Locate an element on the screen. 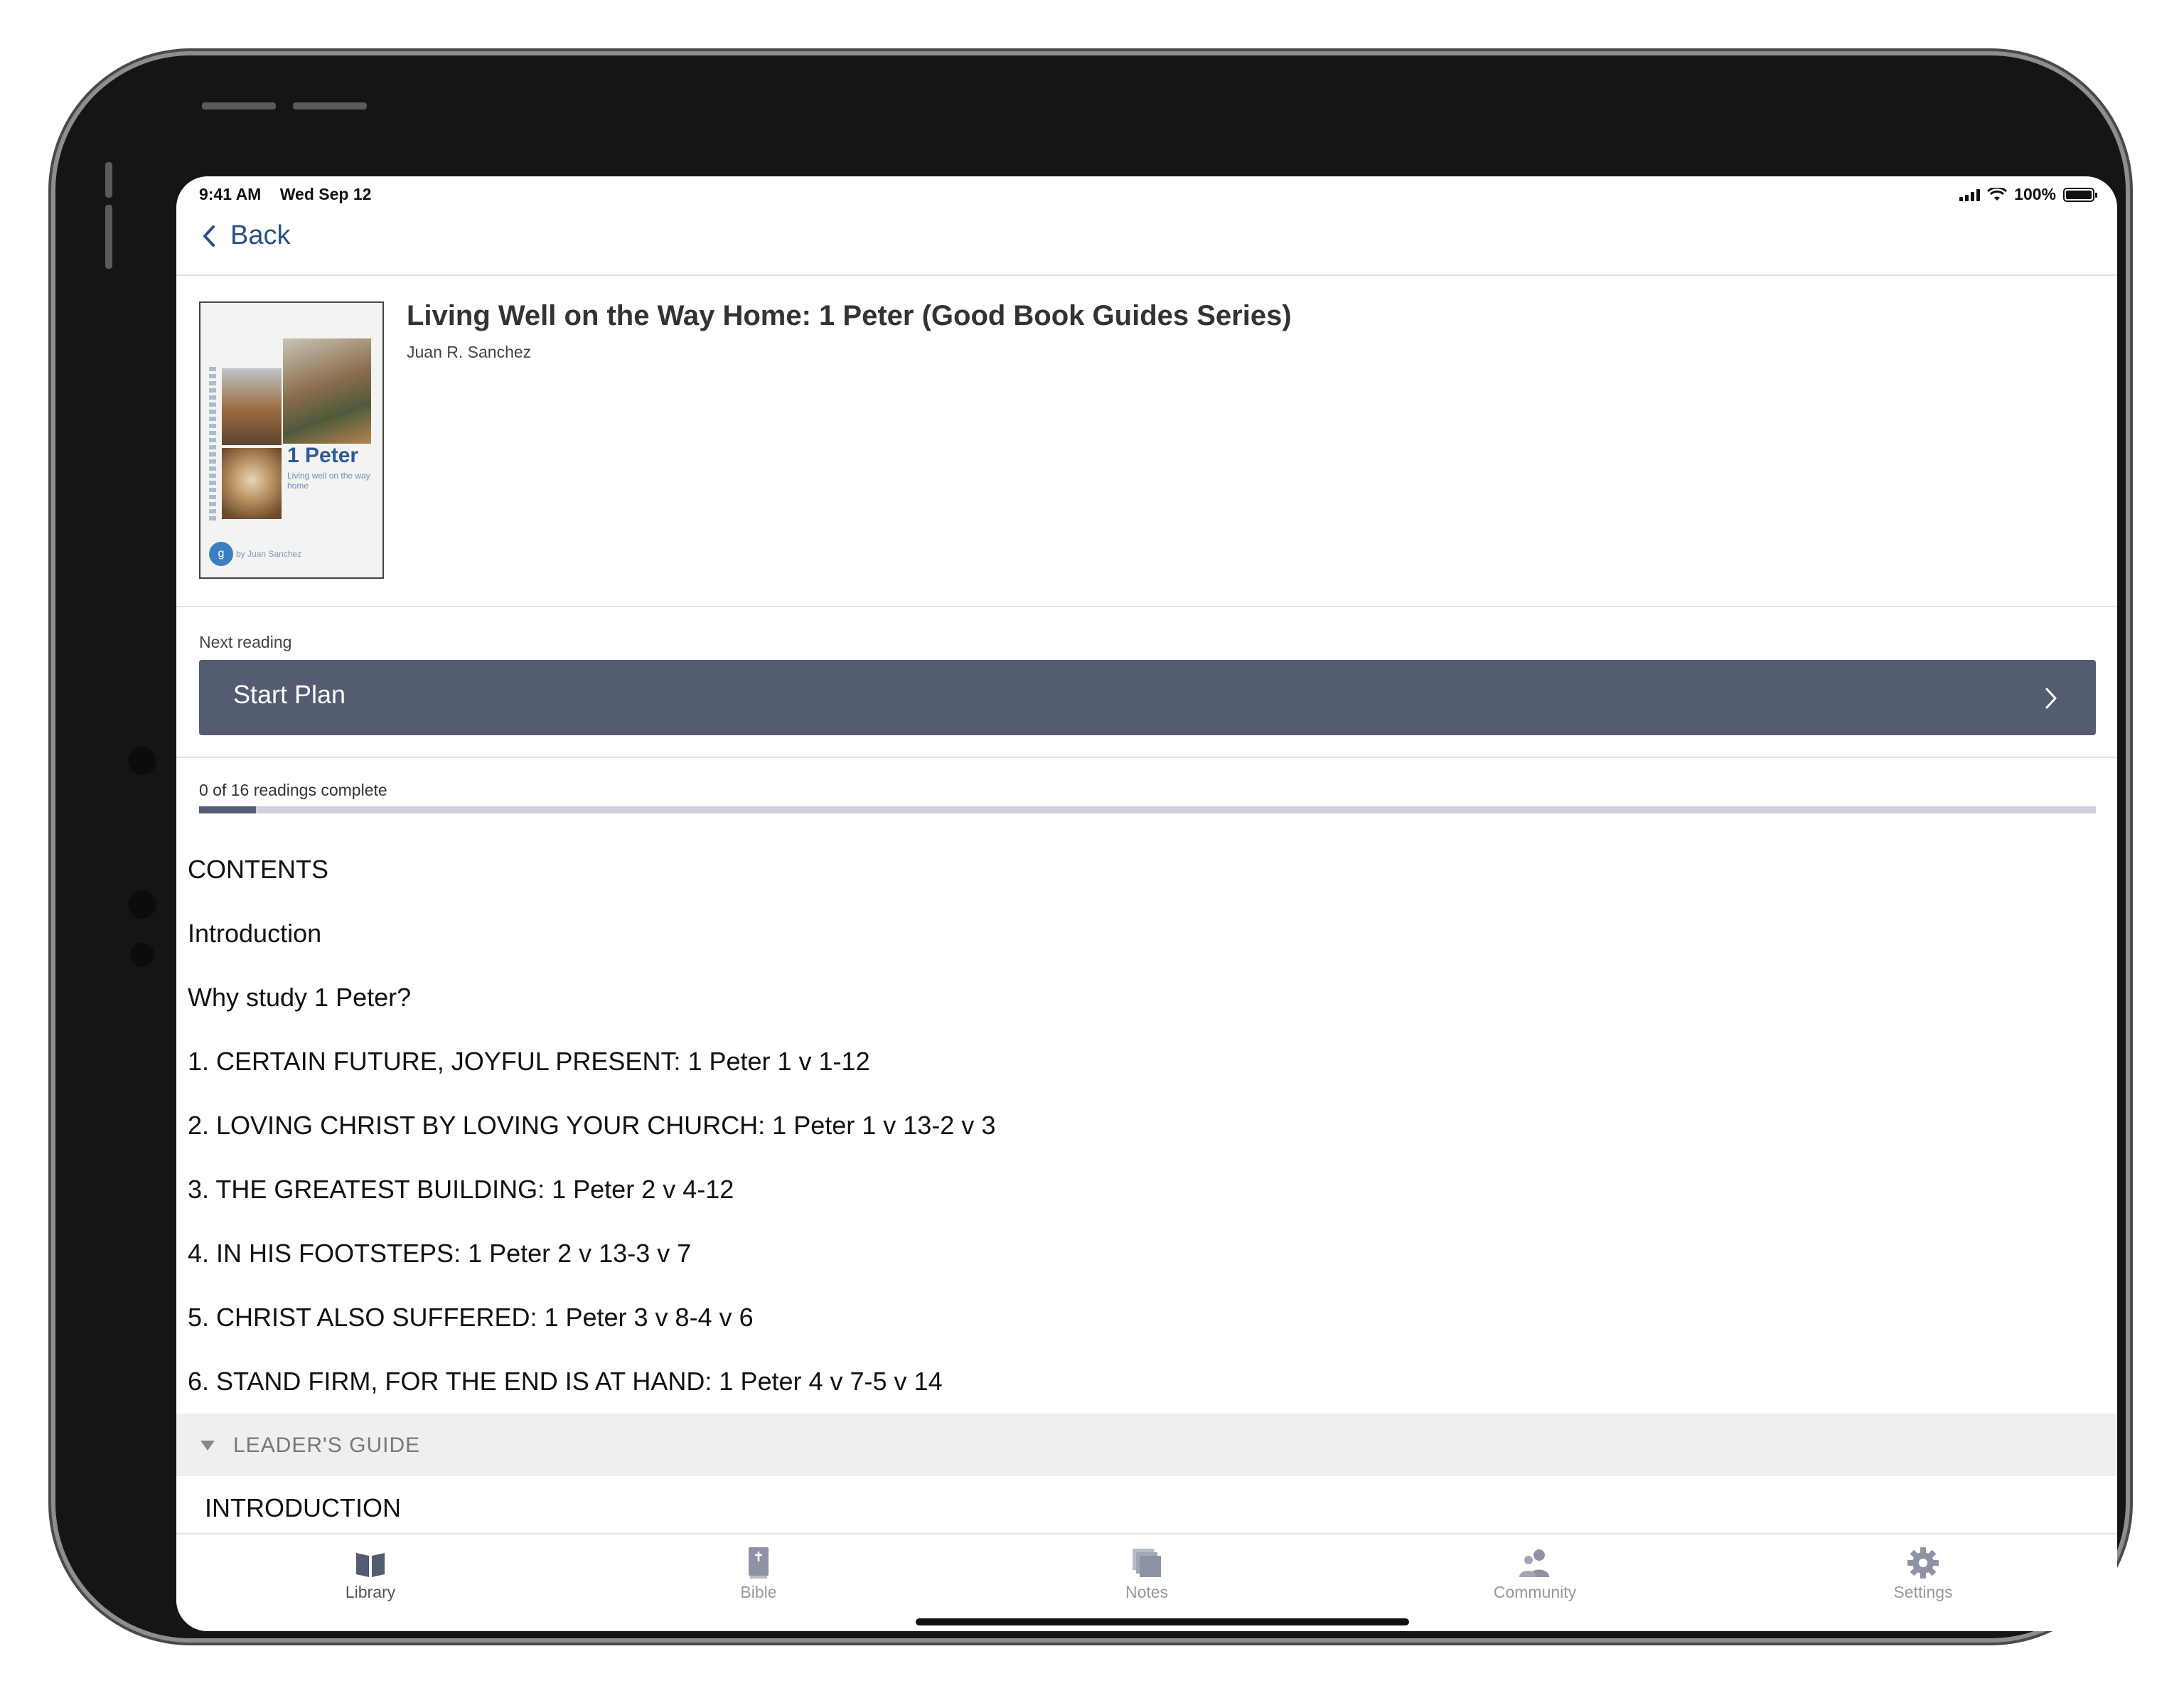  cover-road-image is located at coordinates (252, 406).